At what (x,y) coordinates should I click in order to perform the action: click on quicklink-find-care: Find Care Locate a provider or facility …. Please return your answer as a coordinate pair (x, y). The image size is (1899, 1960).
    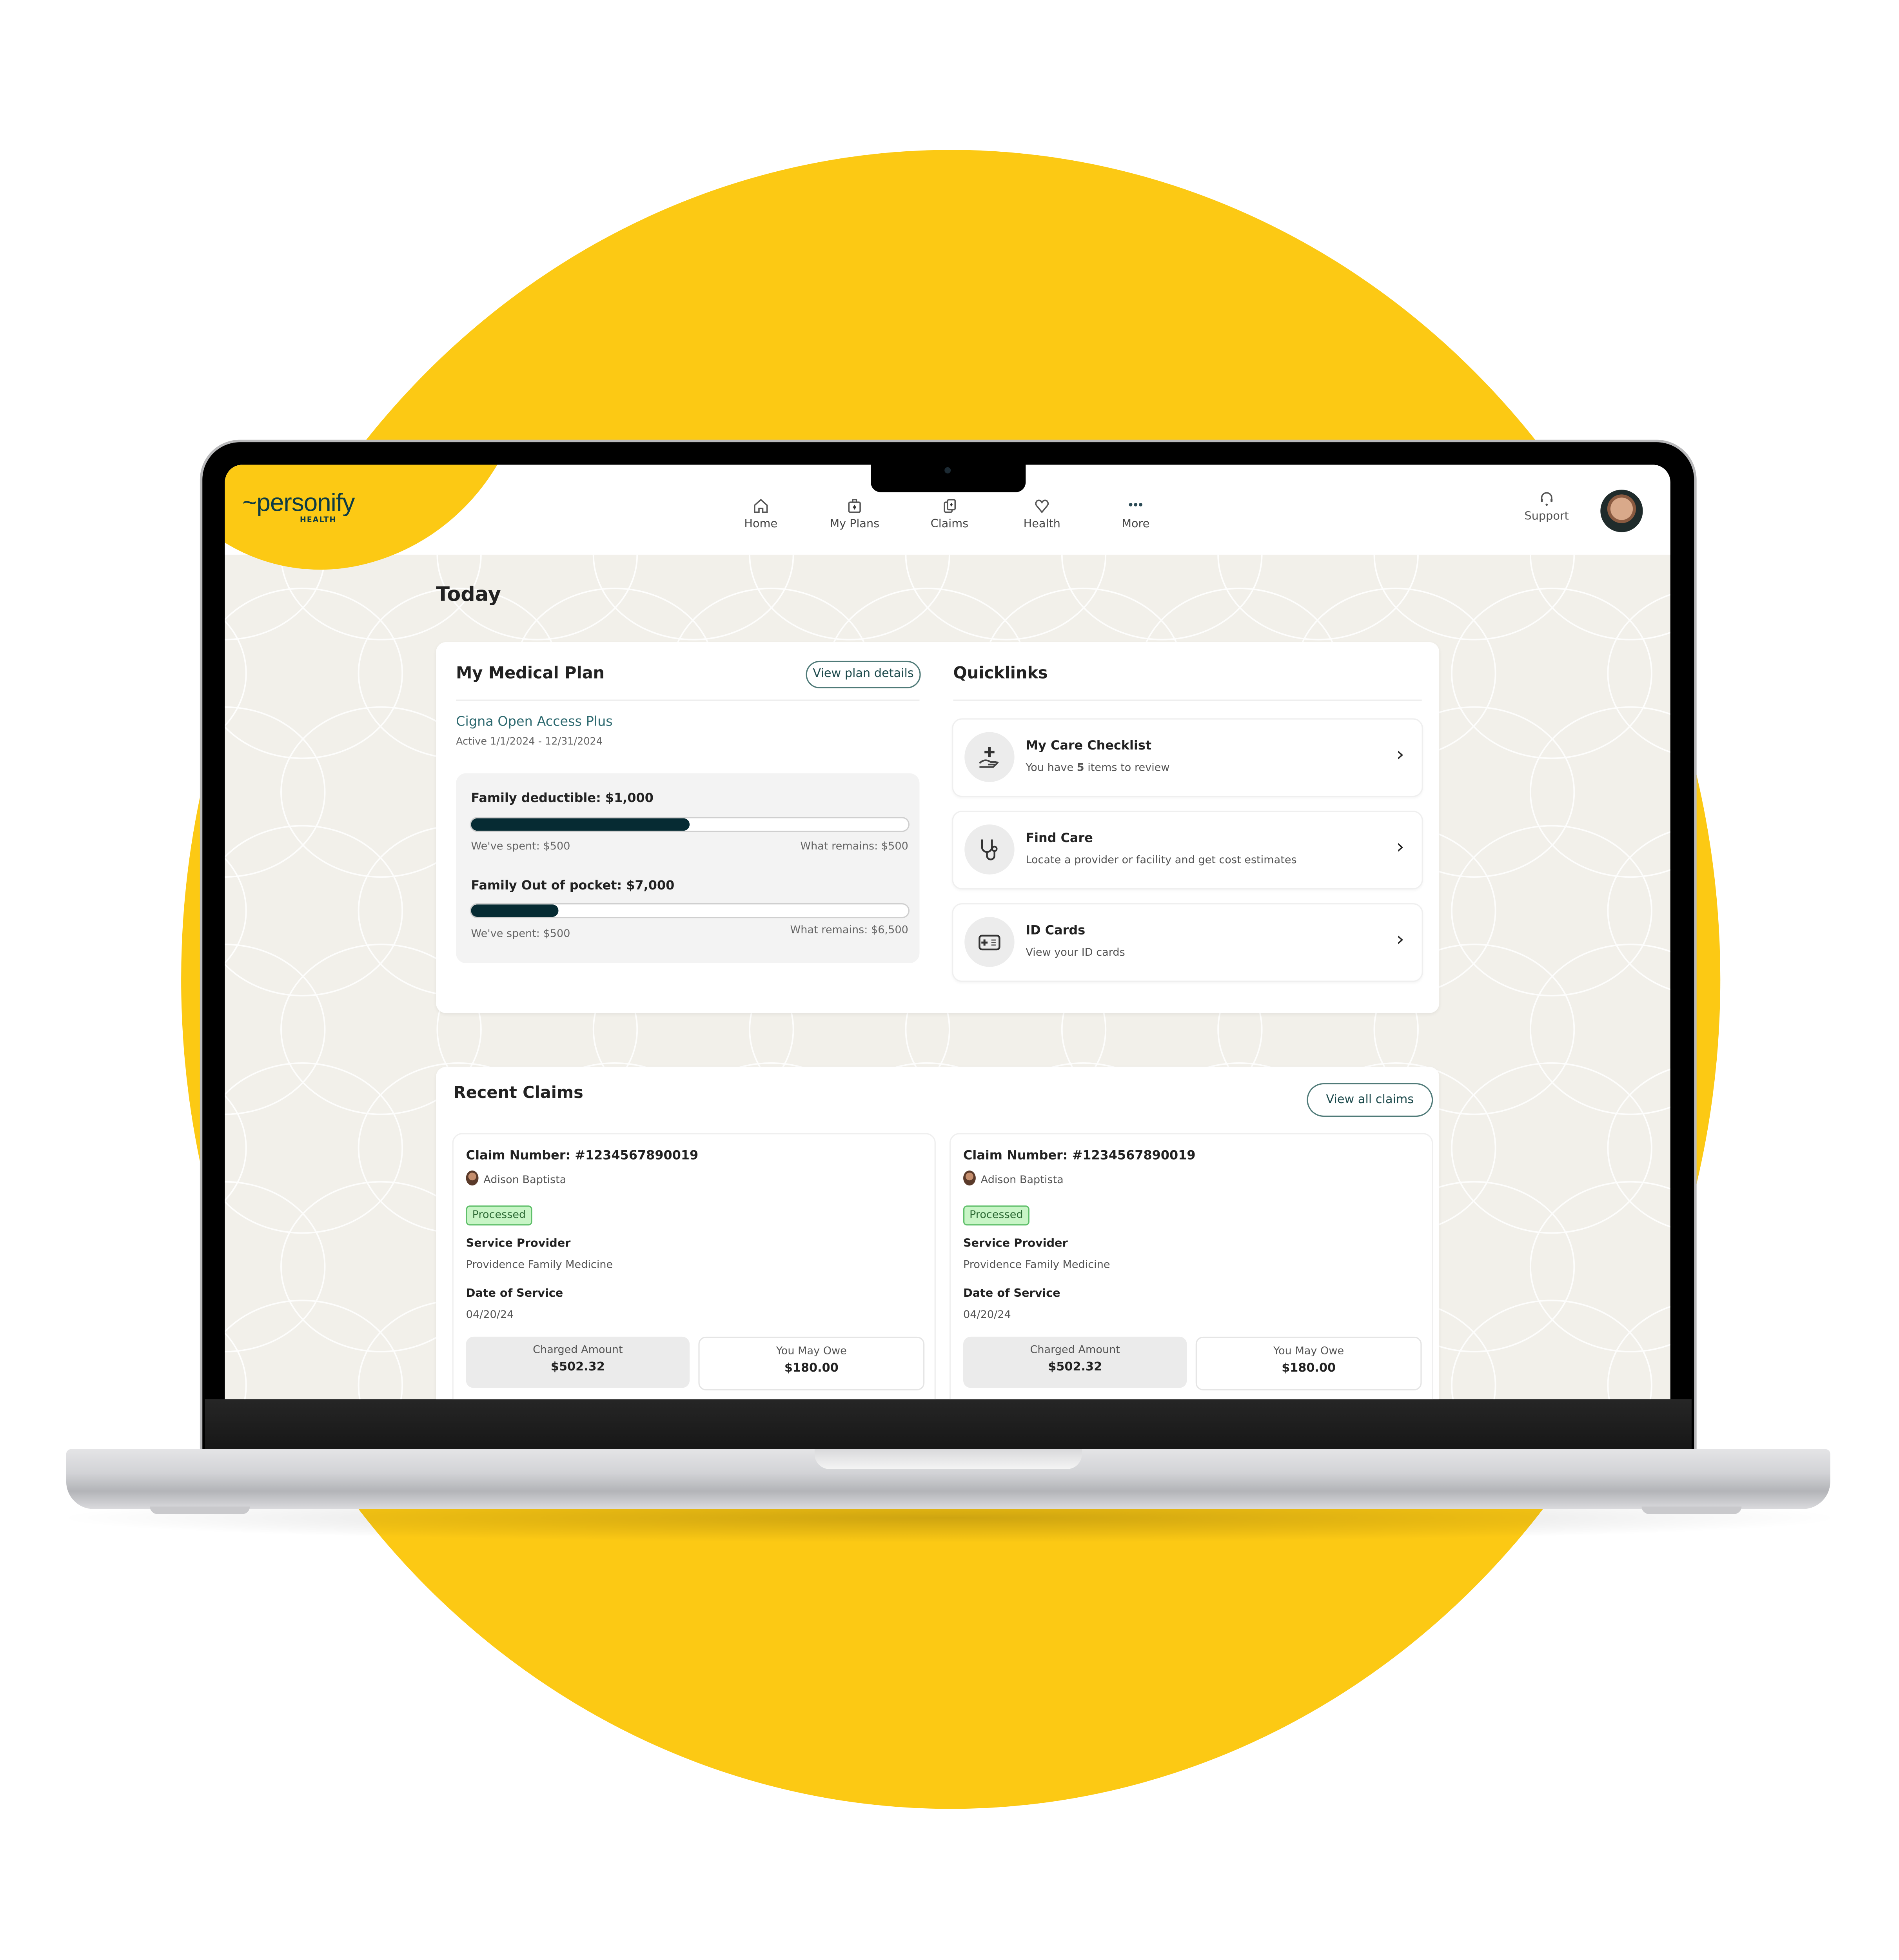
    Looking at the image, I should click on (1188, 850).